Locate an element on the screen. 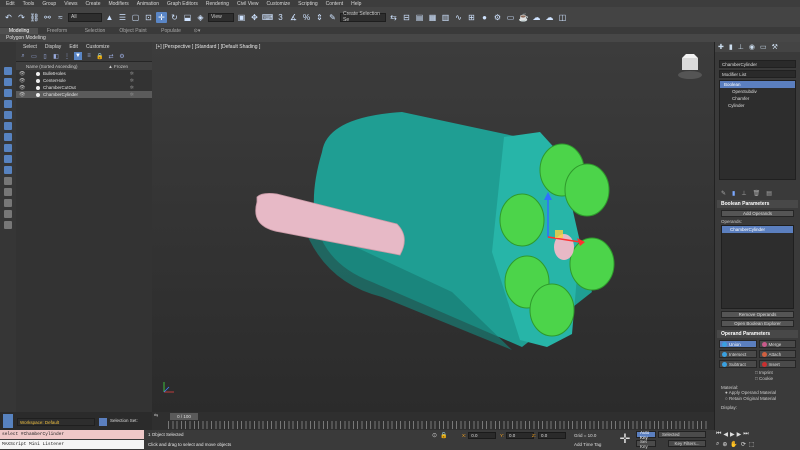 This screenshot has height=450, width=800. invert-selection-icon: ◧ is located at coordinates (56, 56).